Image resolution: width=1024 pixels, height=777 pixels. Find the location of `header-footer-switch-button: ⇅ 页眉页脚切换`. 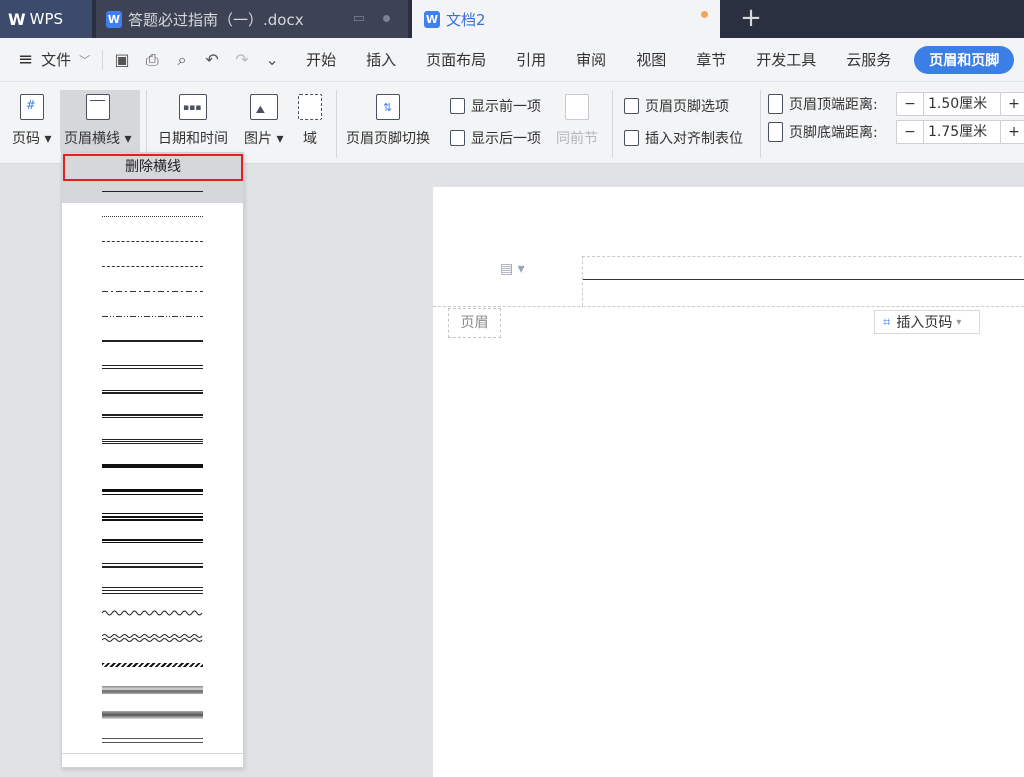

header-footer-switch-button: ⇅ 页眉页脚切换 is located at coordinates (388, 121).